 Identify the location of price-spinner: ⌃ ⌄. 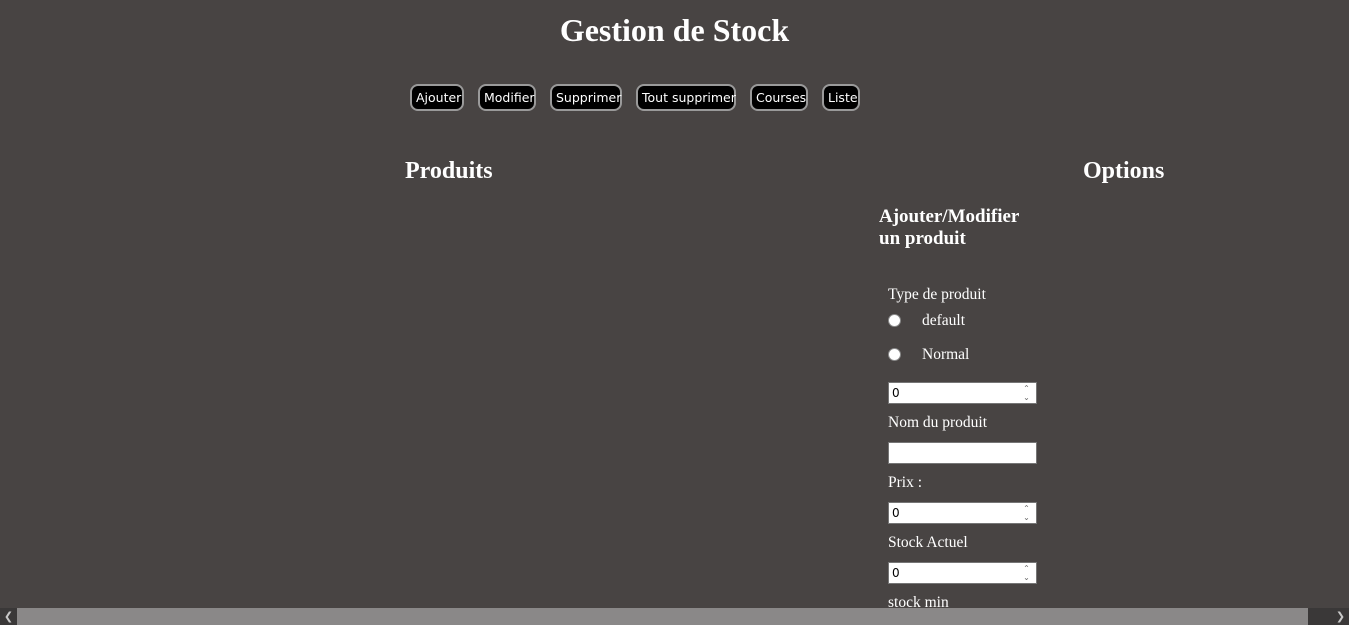
(1026, 513).